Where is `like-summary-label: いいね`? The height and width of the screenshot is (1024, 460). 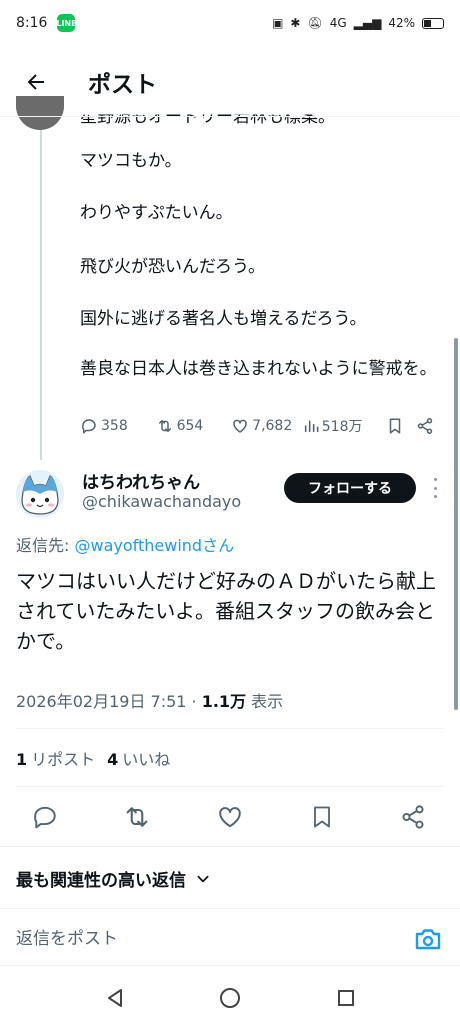
like-summary-label: いいね is located at coordinates (146, 759).